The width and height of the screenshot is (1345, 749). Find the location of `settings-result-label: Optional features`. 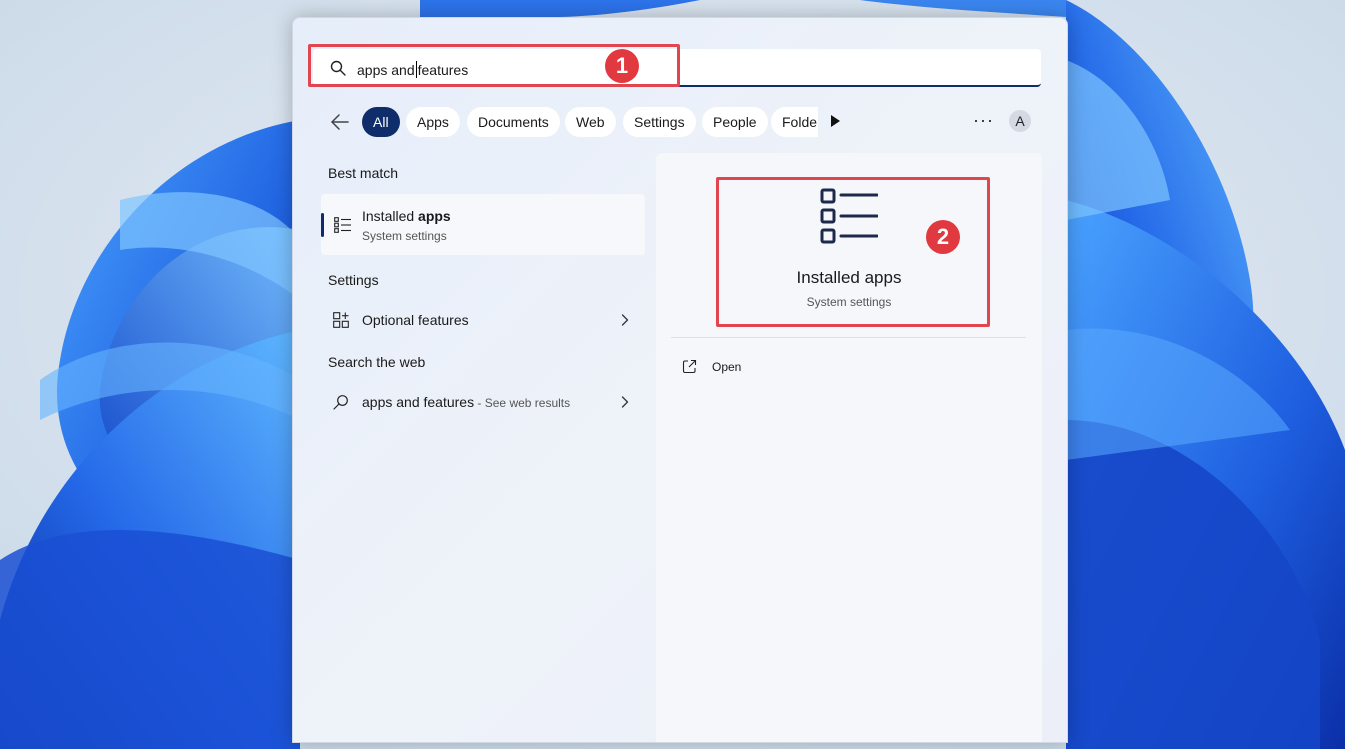

settings-result-label: Optional features is located at coordinates (415, 320).